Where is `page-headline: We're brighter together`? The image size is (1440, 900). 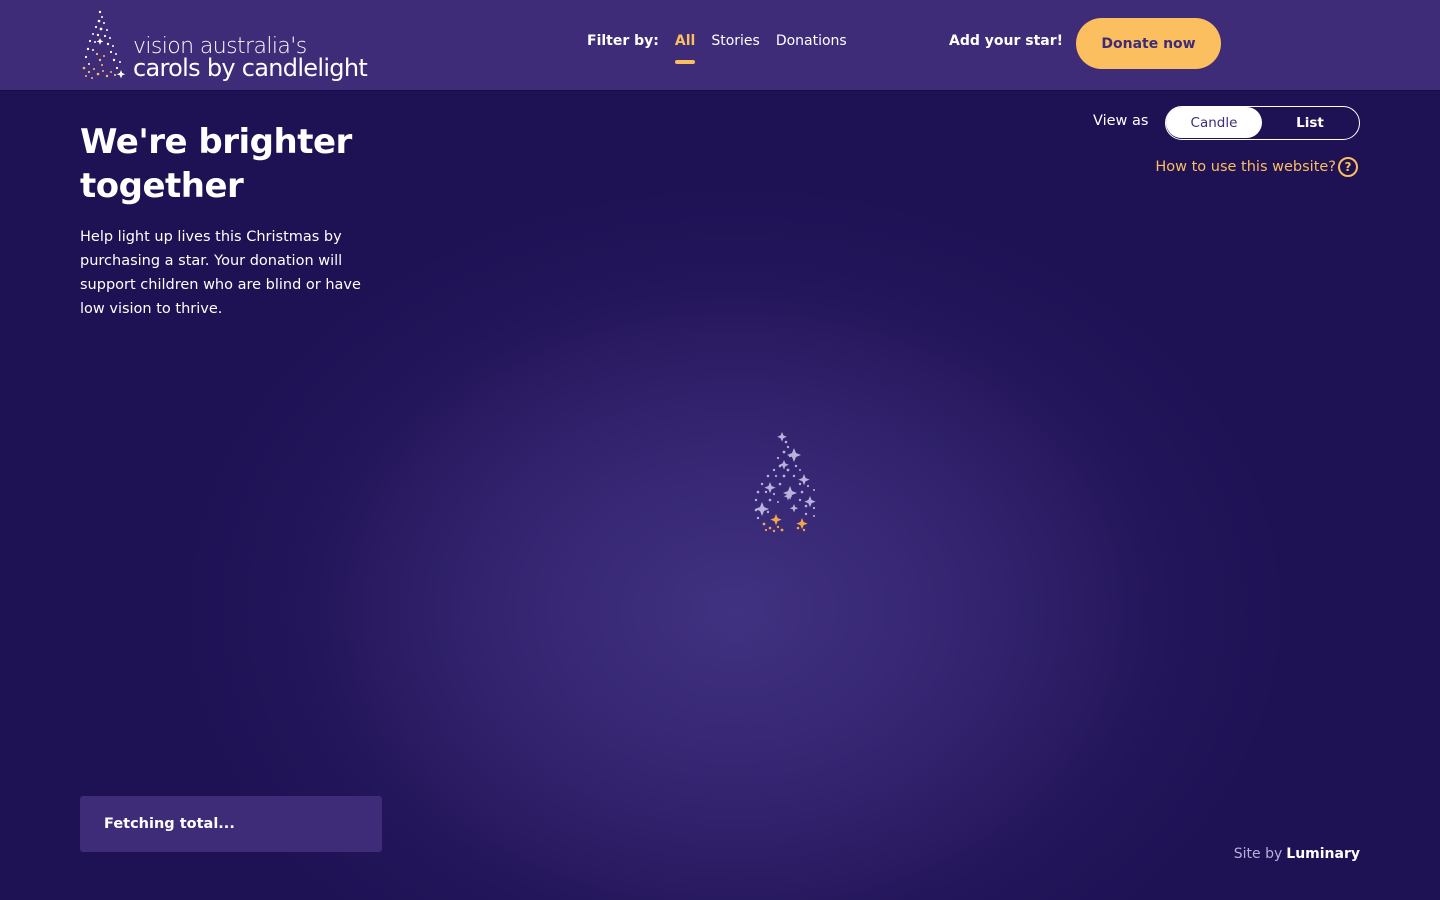
page-headline: We're brighter together is located at coordinates (216, 164).